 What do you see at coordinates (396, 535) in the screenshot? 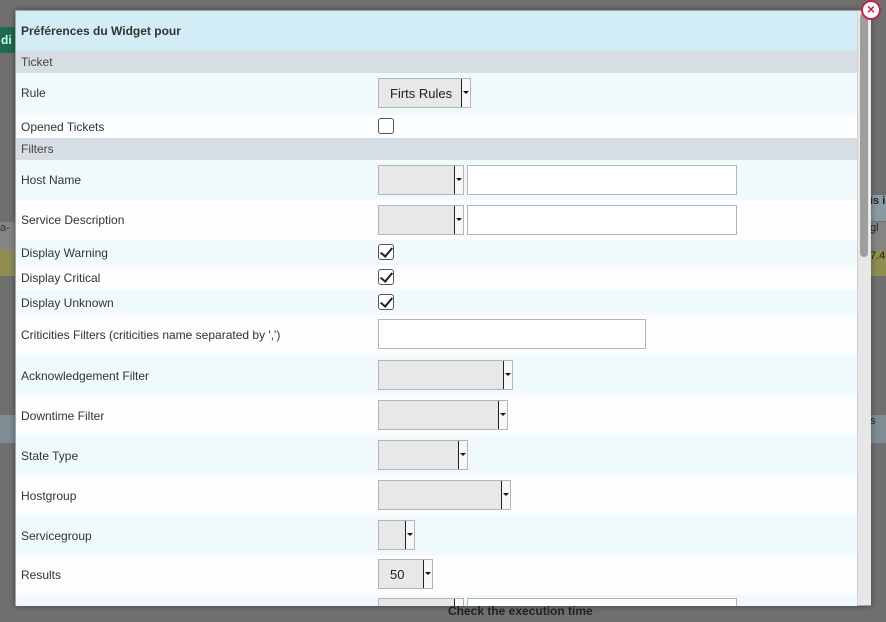
I see `servicegroup-select` at bounding box center [396, 535].